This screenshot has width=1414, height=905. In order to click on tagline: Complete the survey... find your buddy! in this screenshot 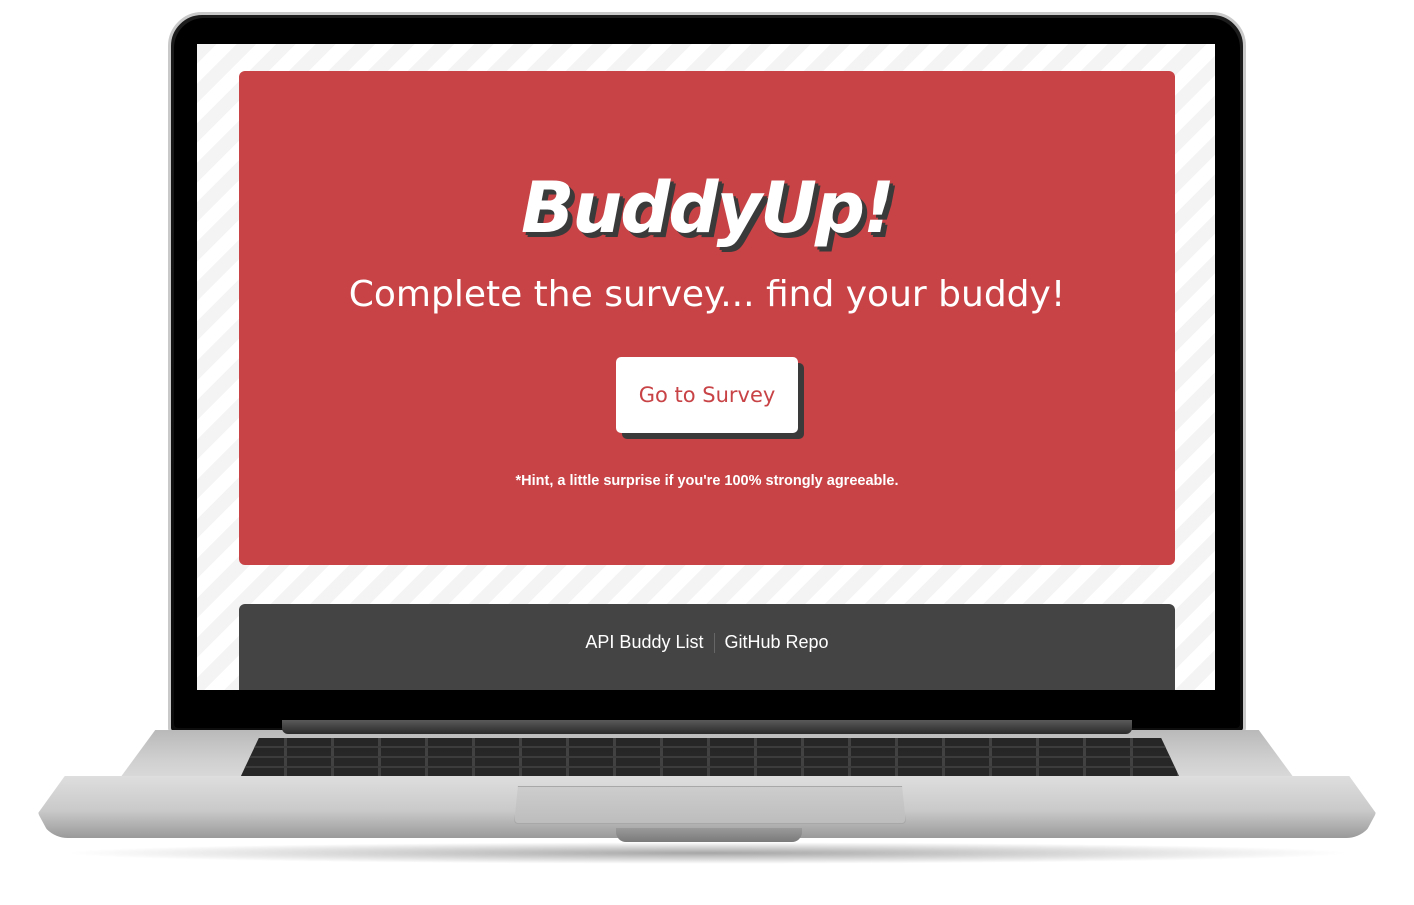, I will do `click(707, 294)`.